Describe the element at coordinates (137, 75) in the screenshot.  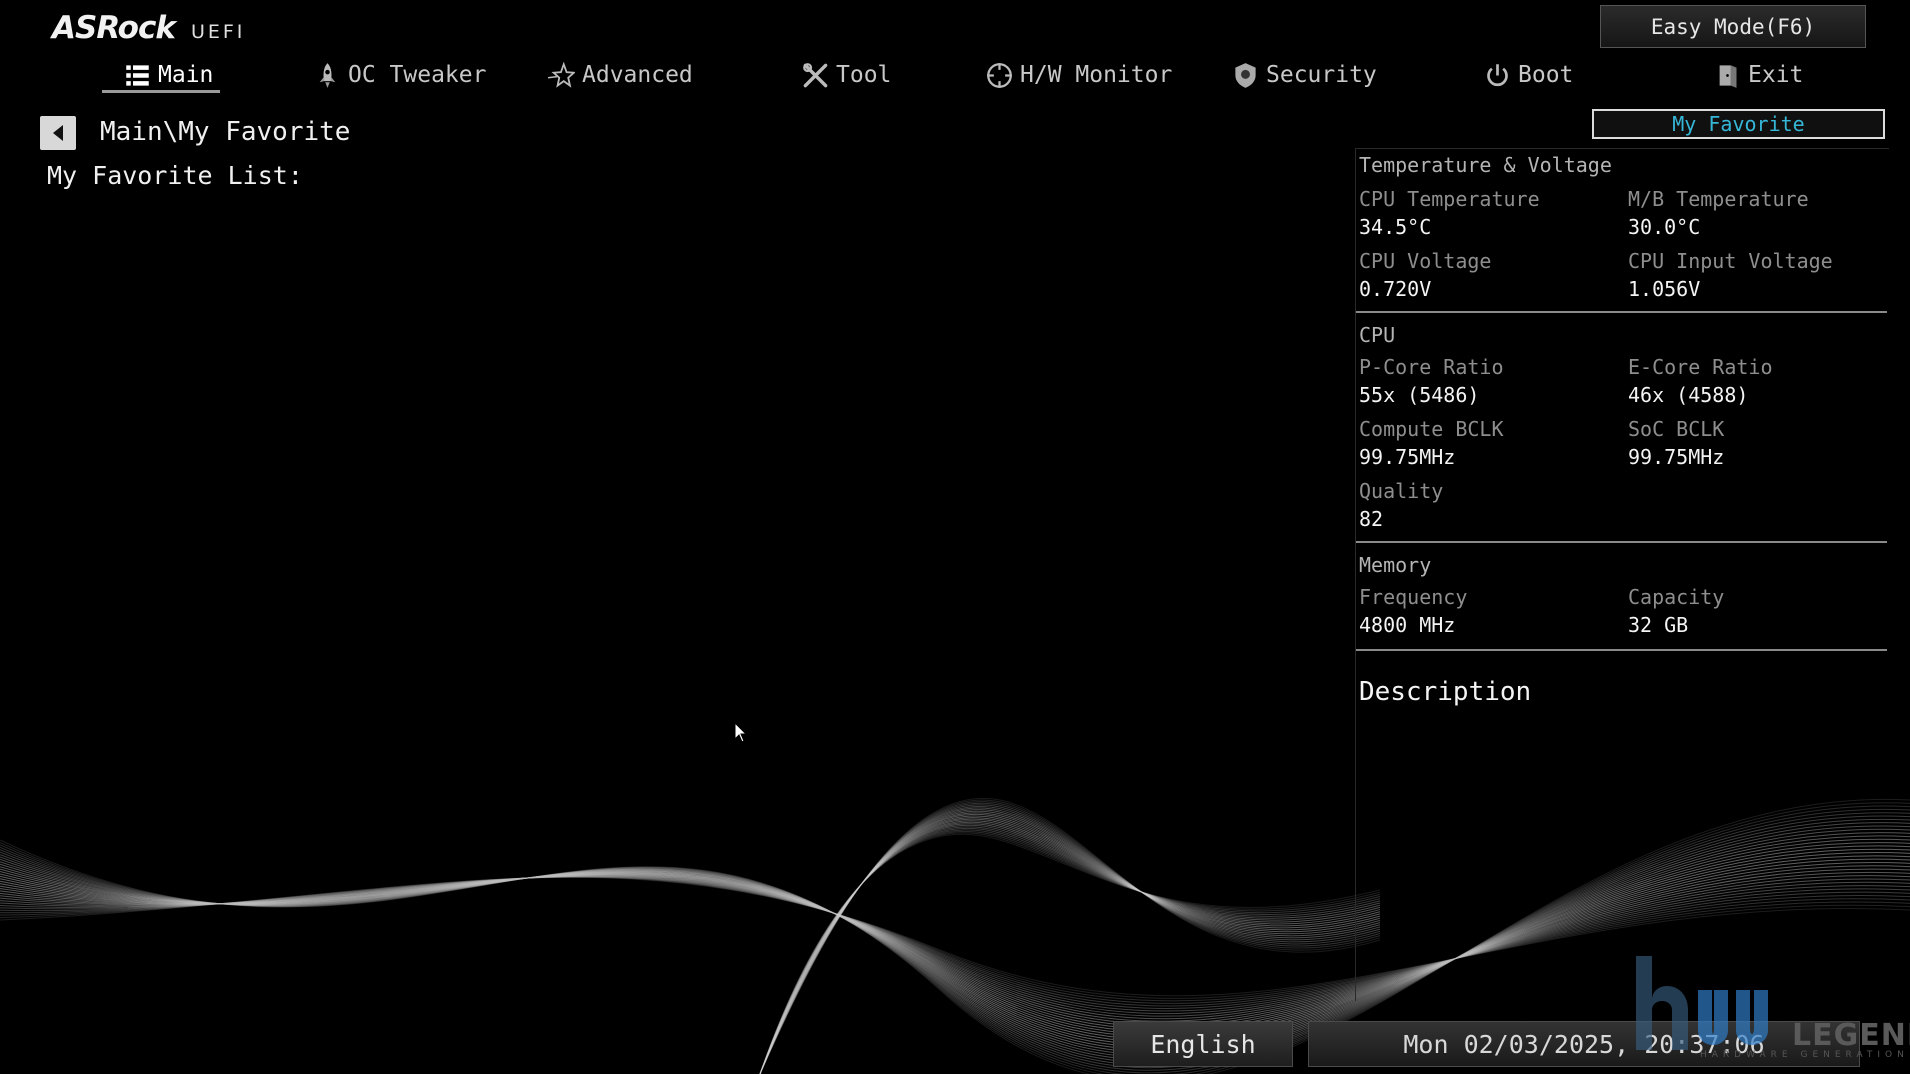
I see `list-icon` at that location.